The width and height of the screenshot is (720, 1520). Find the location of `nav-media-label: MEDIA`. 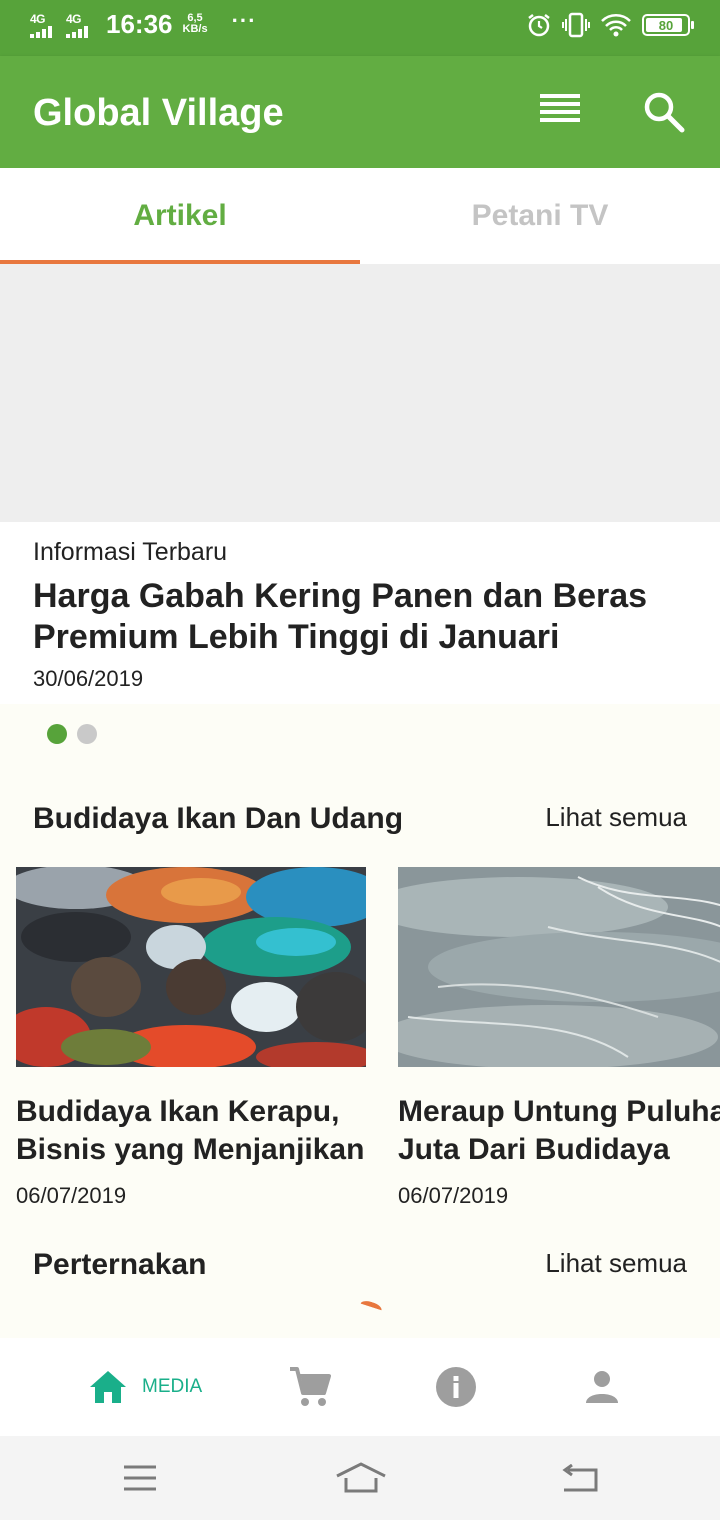

nav-media-label: MEDIA is located at coordinates (172, 1386).